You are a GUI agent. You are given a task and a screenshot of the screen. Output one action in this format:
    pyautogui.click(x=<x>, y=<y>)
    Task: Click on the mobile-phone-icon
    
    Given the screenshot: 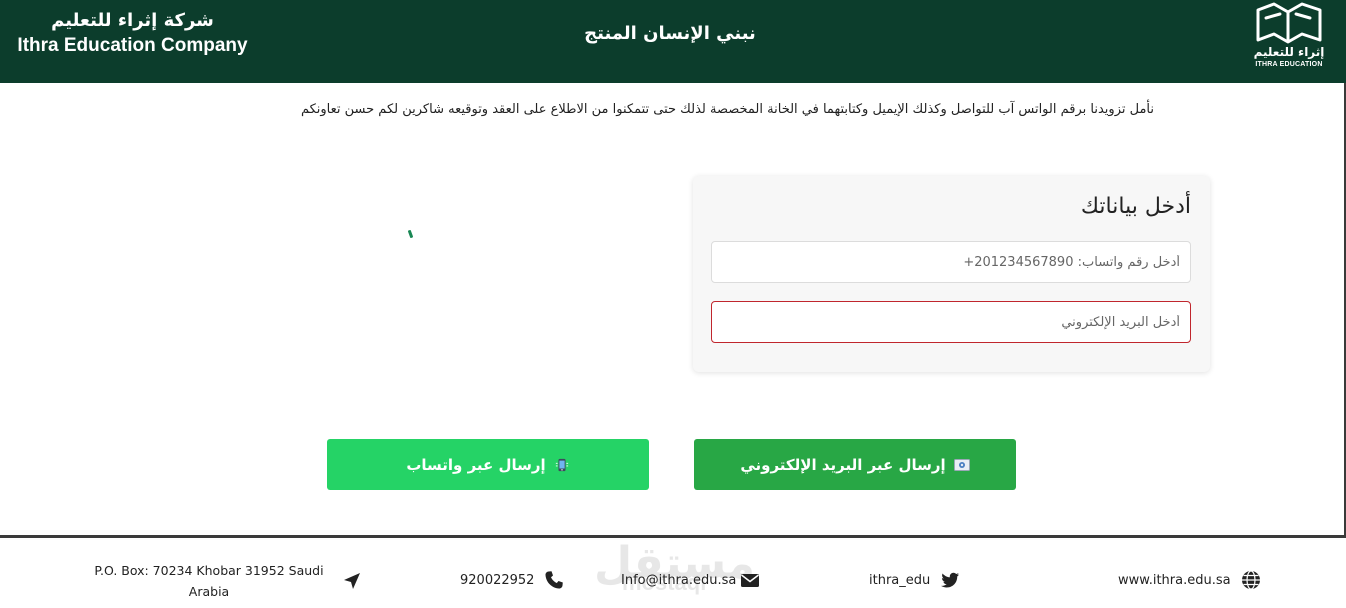 What is the action you would take?
    pyautogui.click(x=561, y=464)
    